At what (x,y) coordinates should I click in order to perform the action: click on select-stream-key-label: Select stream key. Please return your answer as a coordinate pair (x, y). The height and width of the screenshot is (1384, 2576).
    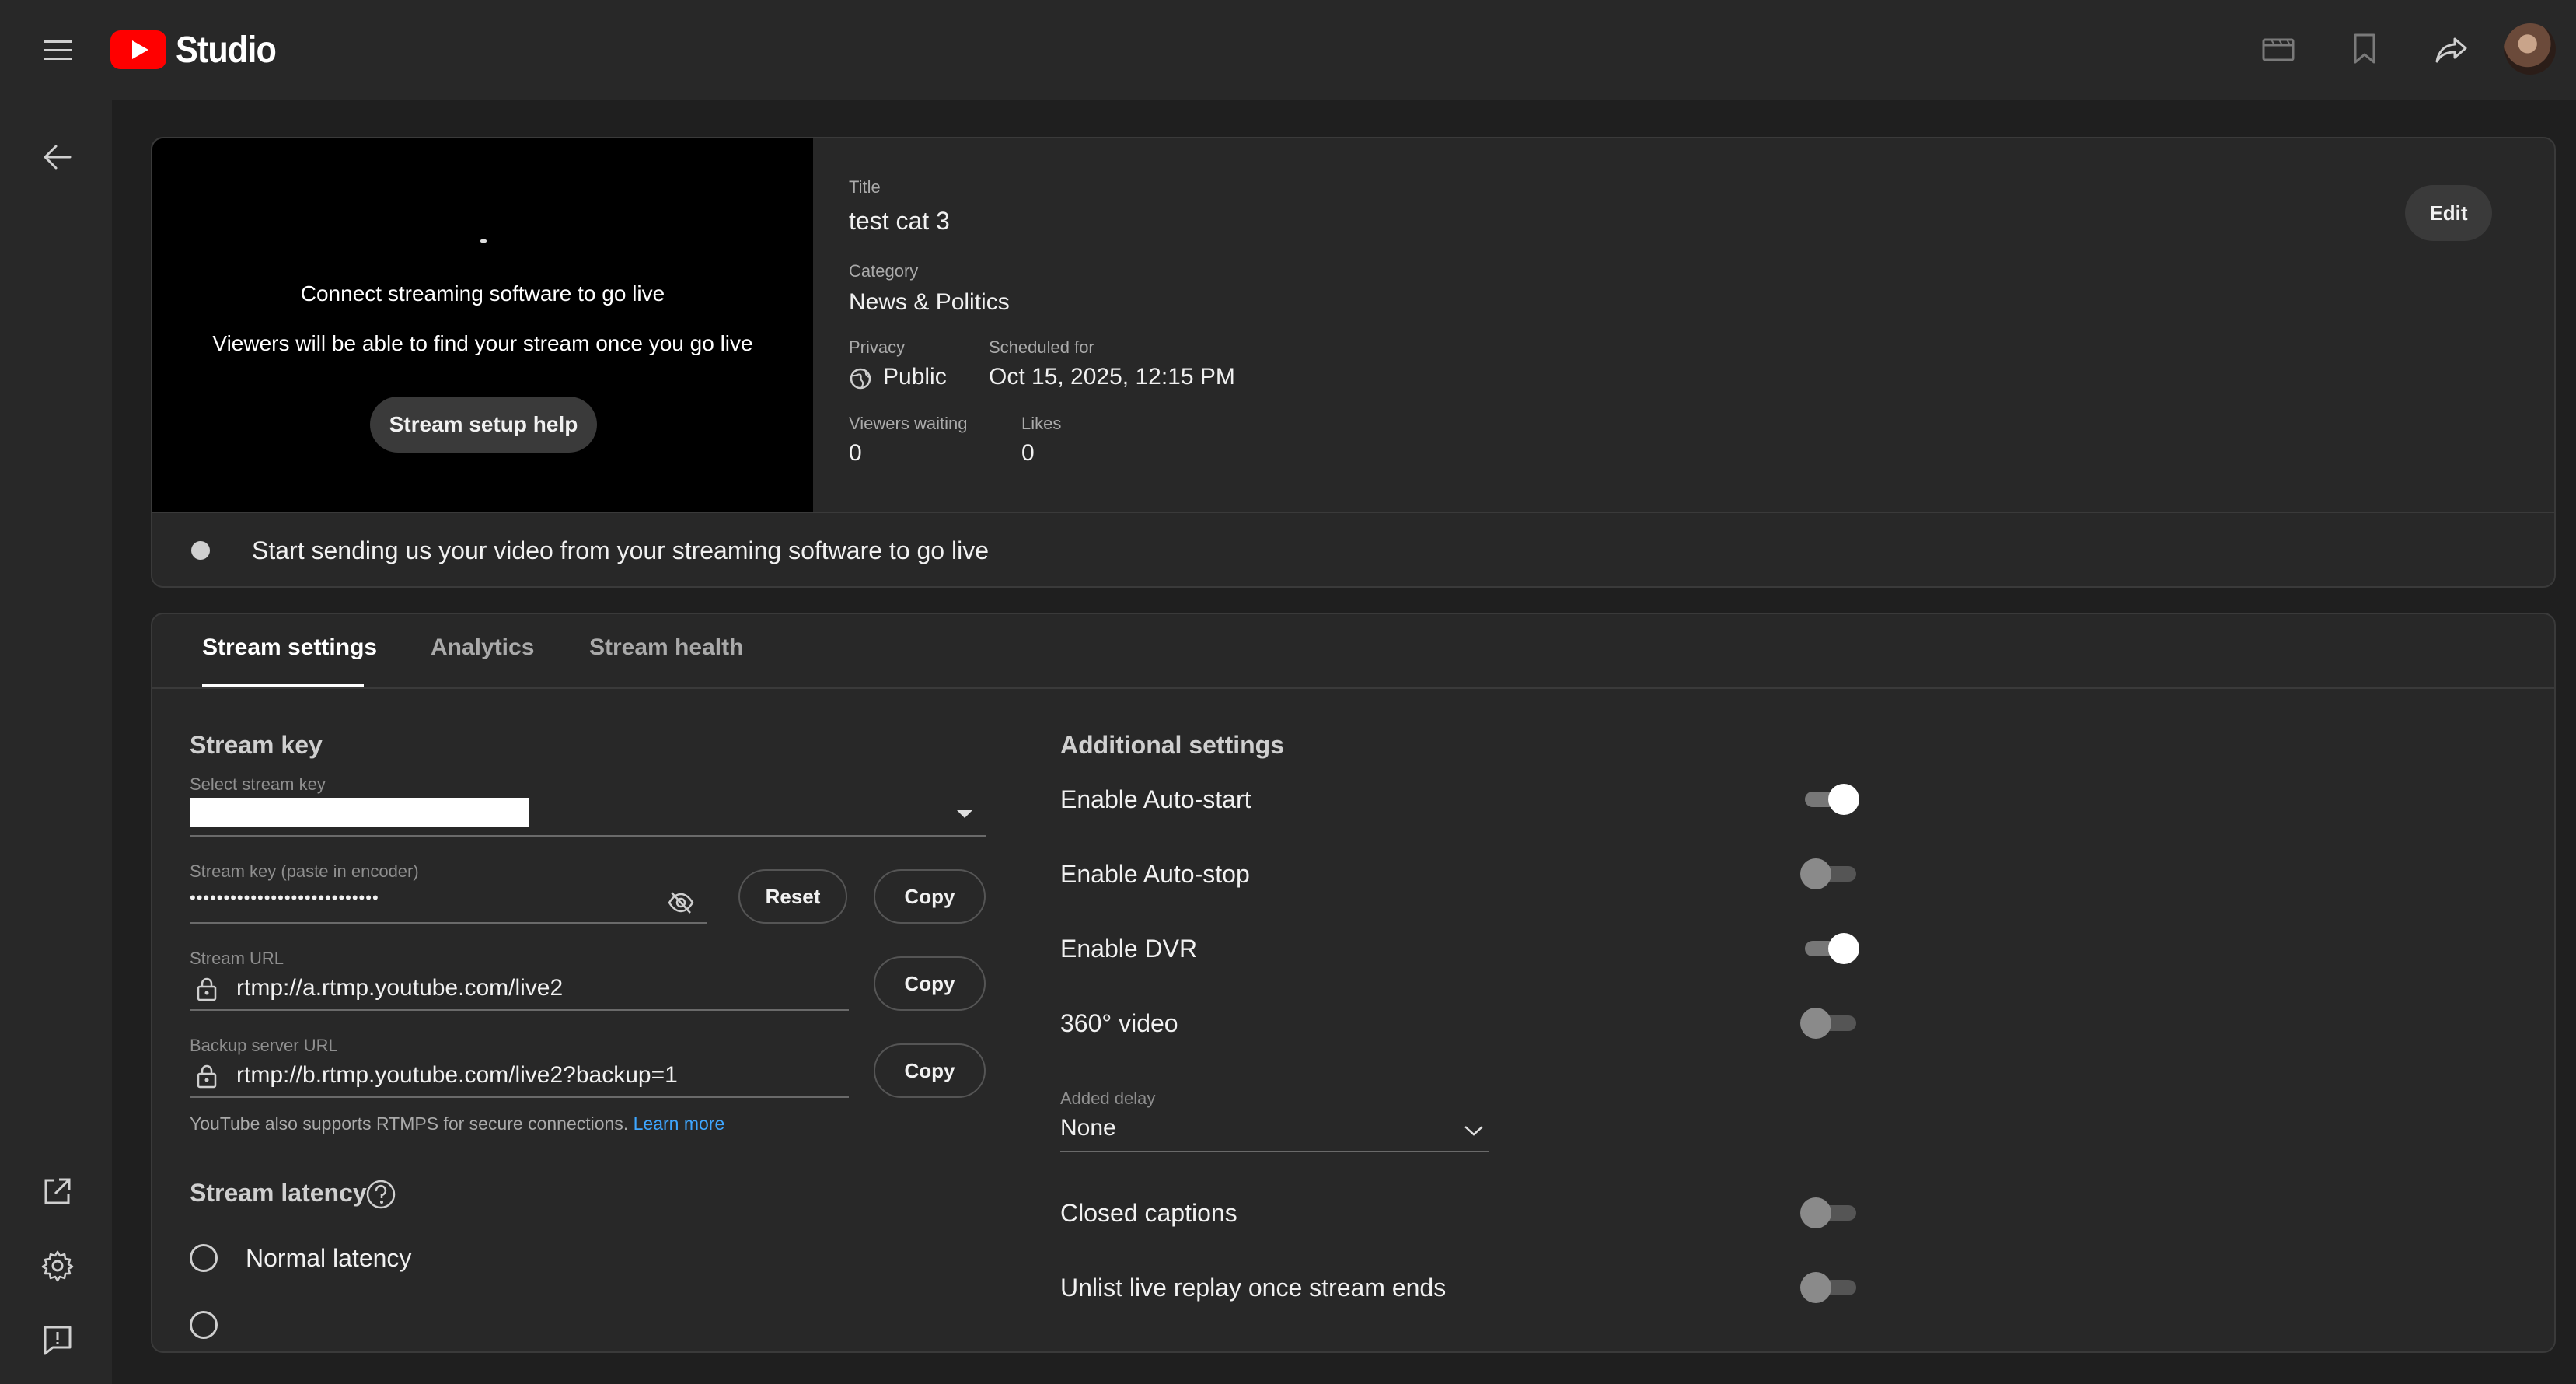
    Looking at the image, I should click on (258, 784).